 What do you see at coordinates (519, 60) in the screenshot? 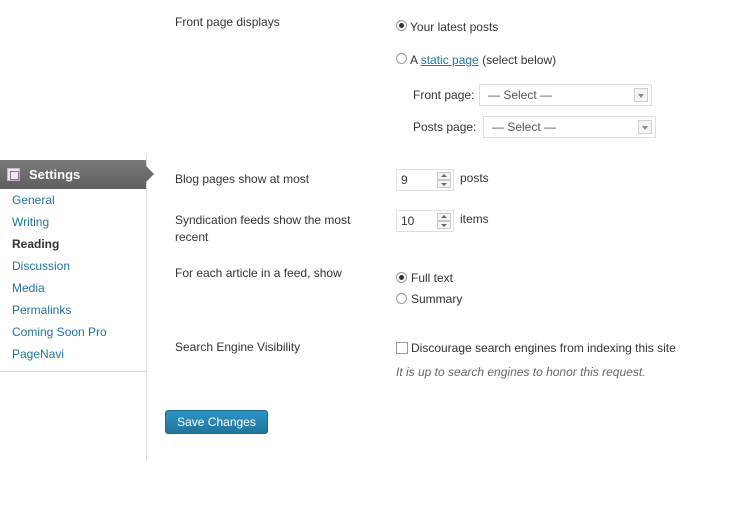
I see `static-page-suffix: (select below)` at bounding box center [519, 60].